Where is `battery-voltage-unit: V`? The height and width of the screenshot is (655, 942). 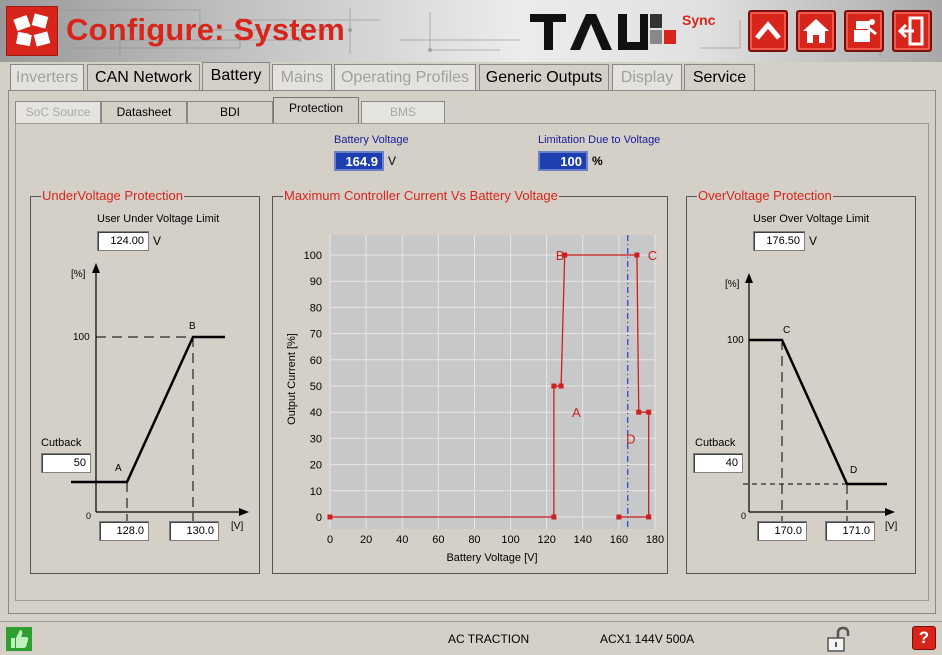
battery-voltage-unit: V is located at coordinates (392, 161).